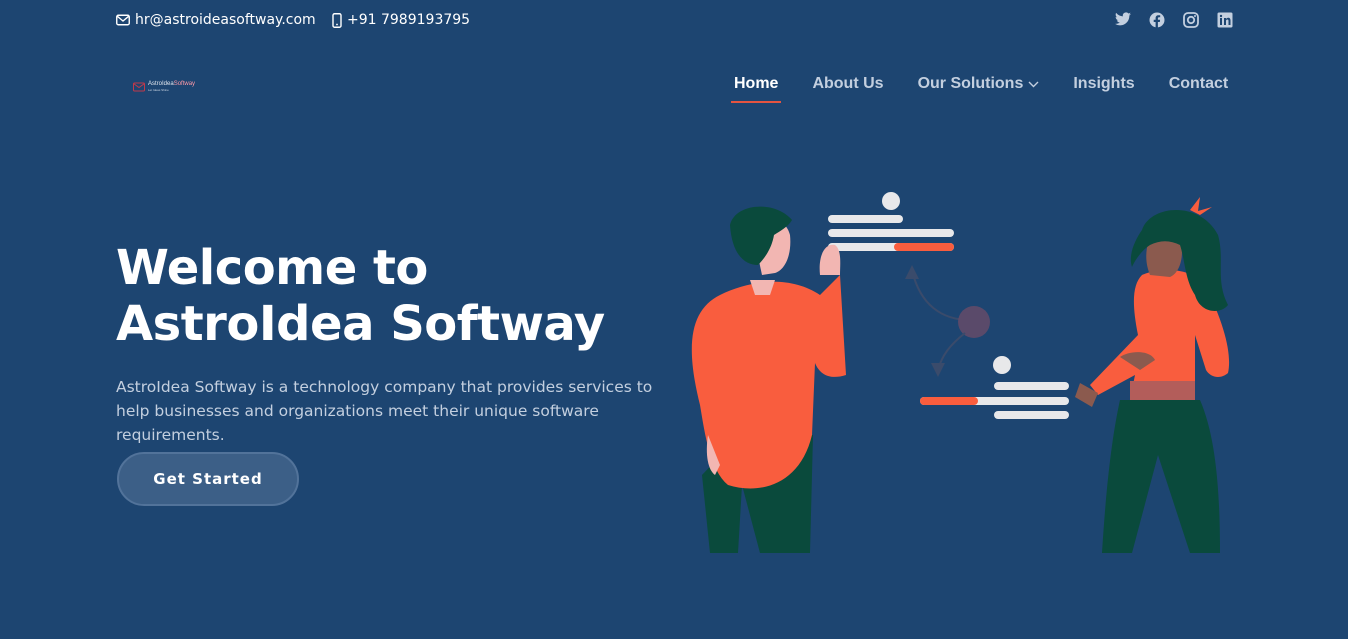  I want to click on phone-text: +91 7989193795, so click(409, 20).